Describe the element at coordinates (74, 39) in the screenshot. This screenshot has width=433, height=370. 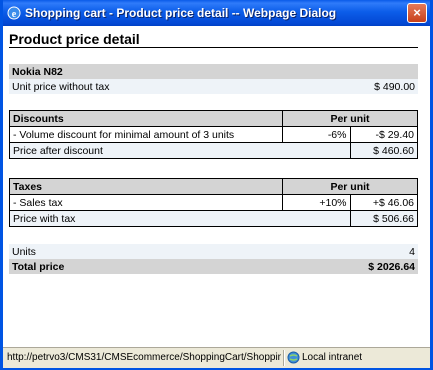
I see `page-title: Product price detail` at that location.